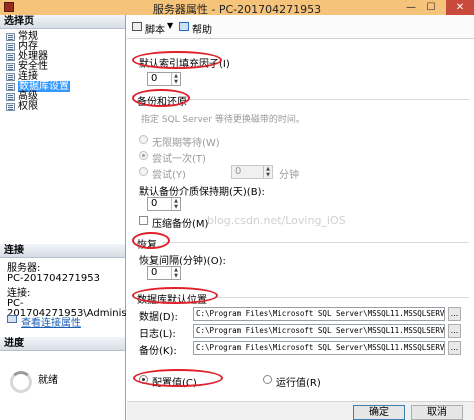  Describe the element at coordinates (164, 204) in the screenshot. I see `retention-input: 0 ▲ ▼` at that location.